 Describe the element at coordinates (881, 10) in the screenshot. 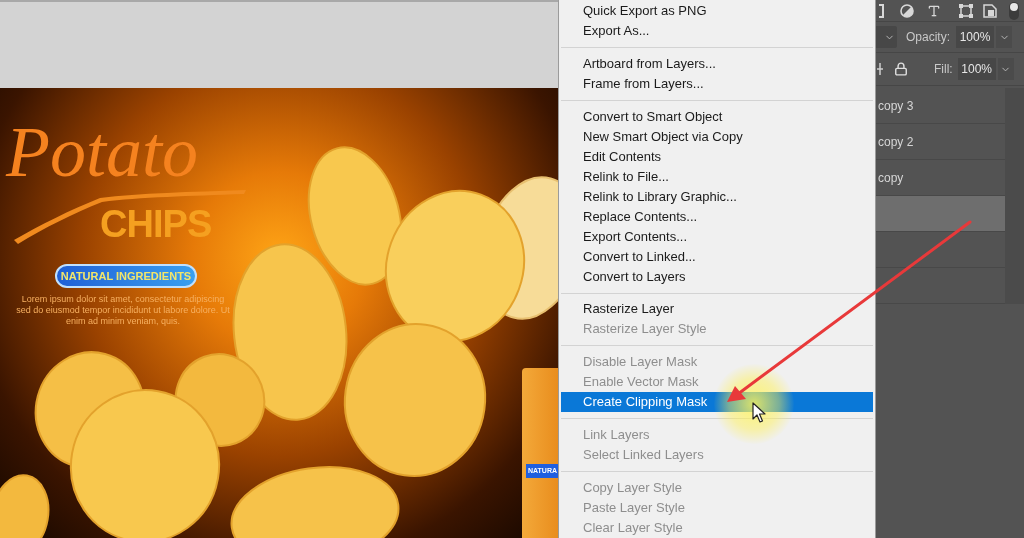

I see `bracket-icon` at that location.